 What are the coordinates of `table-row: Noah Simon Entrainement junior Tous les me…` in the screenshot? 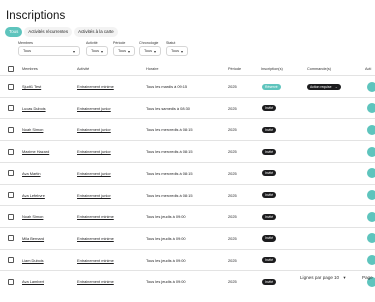 It's located at (187, 129).